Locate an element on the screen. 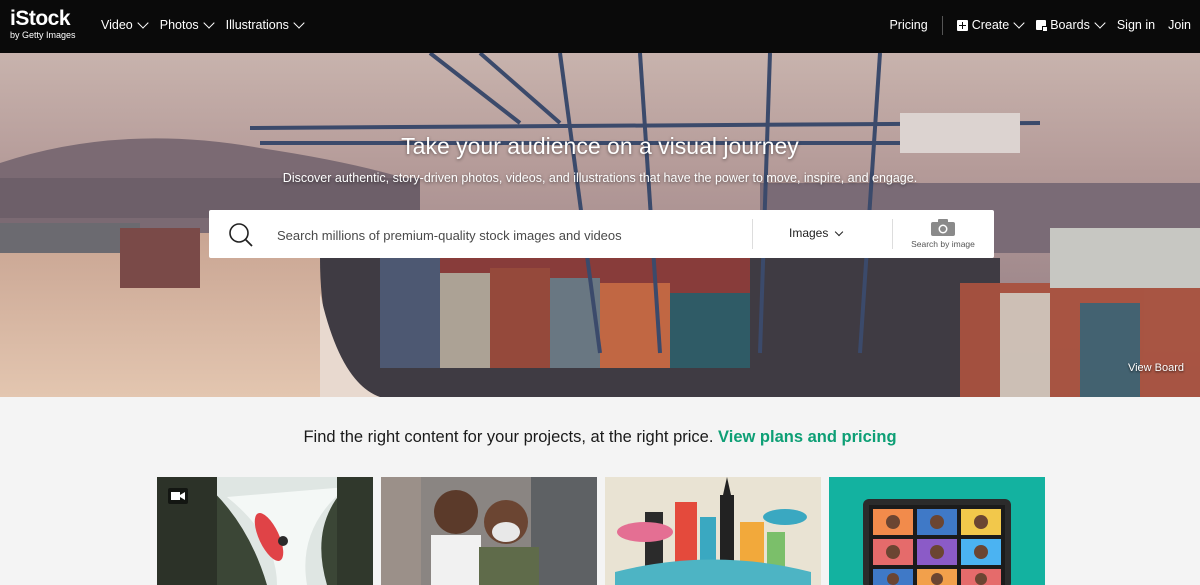 This screenshot has height=585, width=1200. hero-title: Take your audience on a visual journey is located at coordinates (600, 146).